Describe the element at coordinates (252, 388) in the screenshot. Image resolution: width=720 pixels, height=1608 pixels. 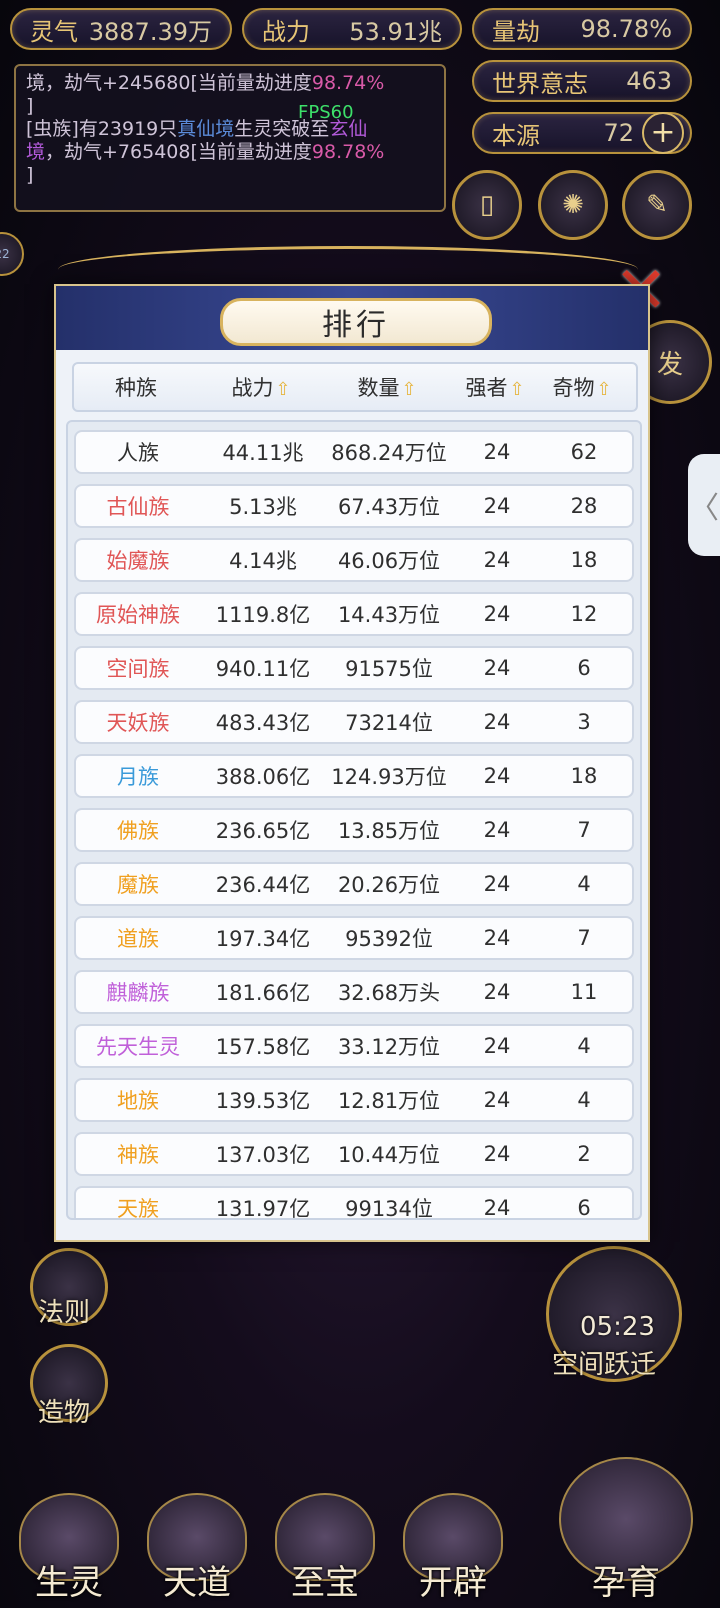
I see `header-power-label: 战力` at that location.